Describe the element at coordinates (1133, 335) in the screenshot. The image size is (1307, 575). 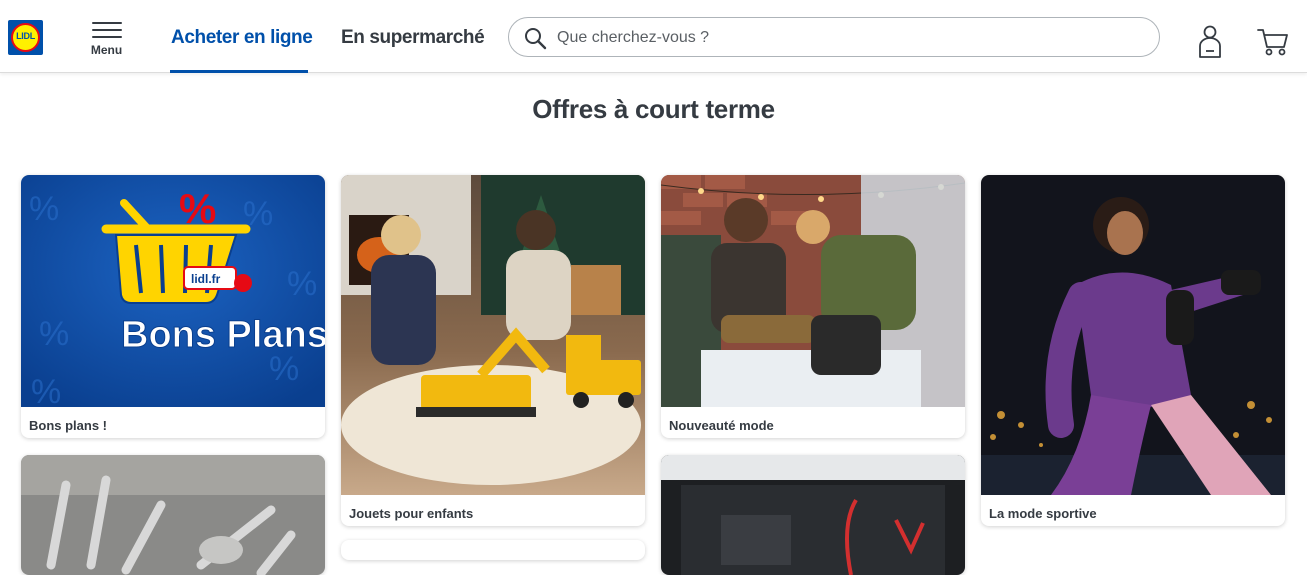
I see `sportswear-image` at that location.